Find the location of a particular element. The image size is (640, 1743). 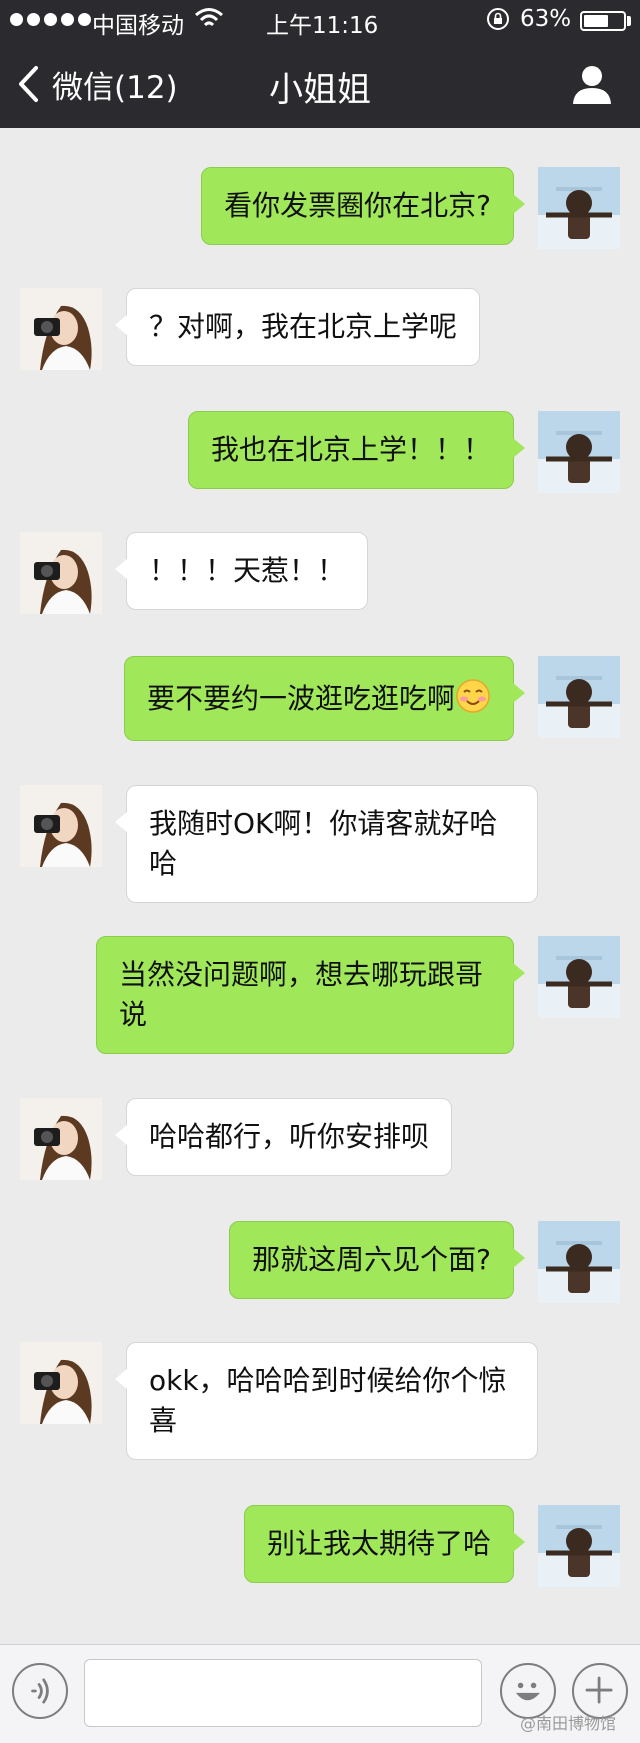

back-chevron-icon is located at coordinates (28, 84).